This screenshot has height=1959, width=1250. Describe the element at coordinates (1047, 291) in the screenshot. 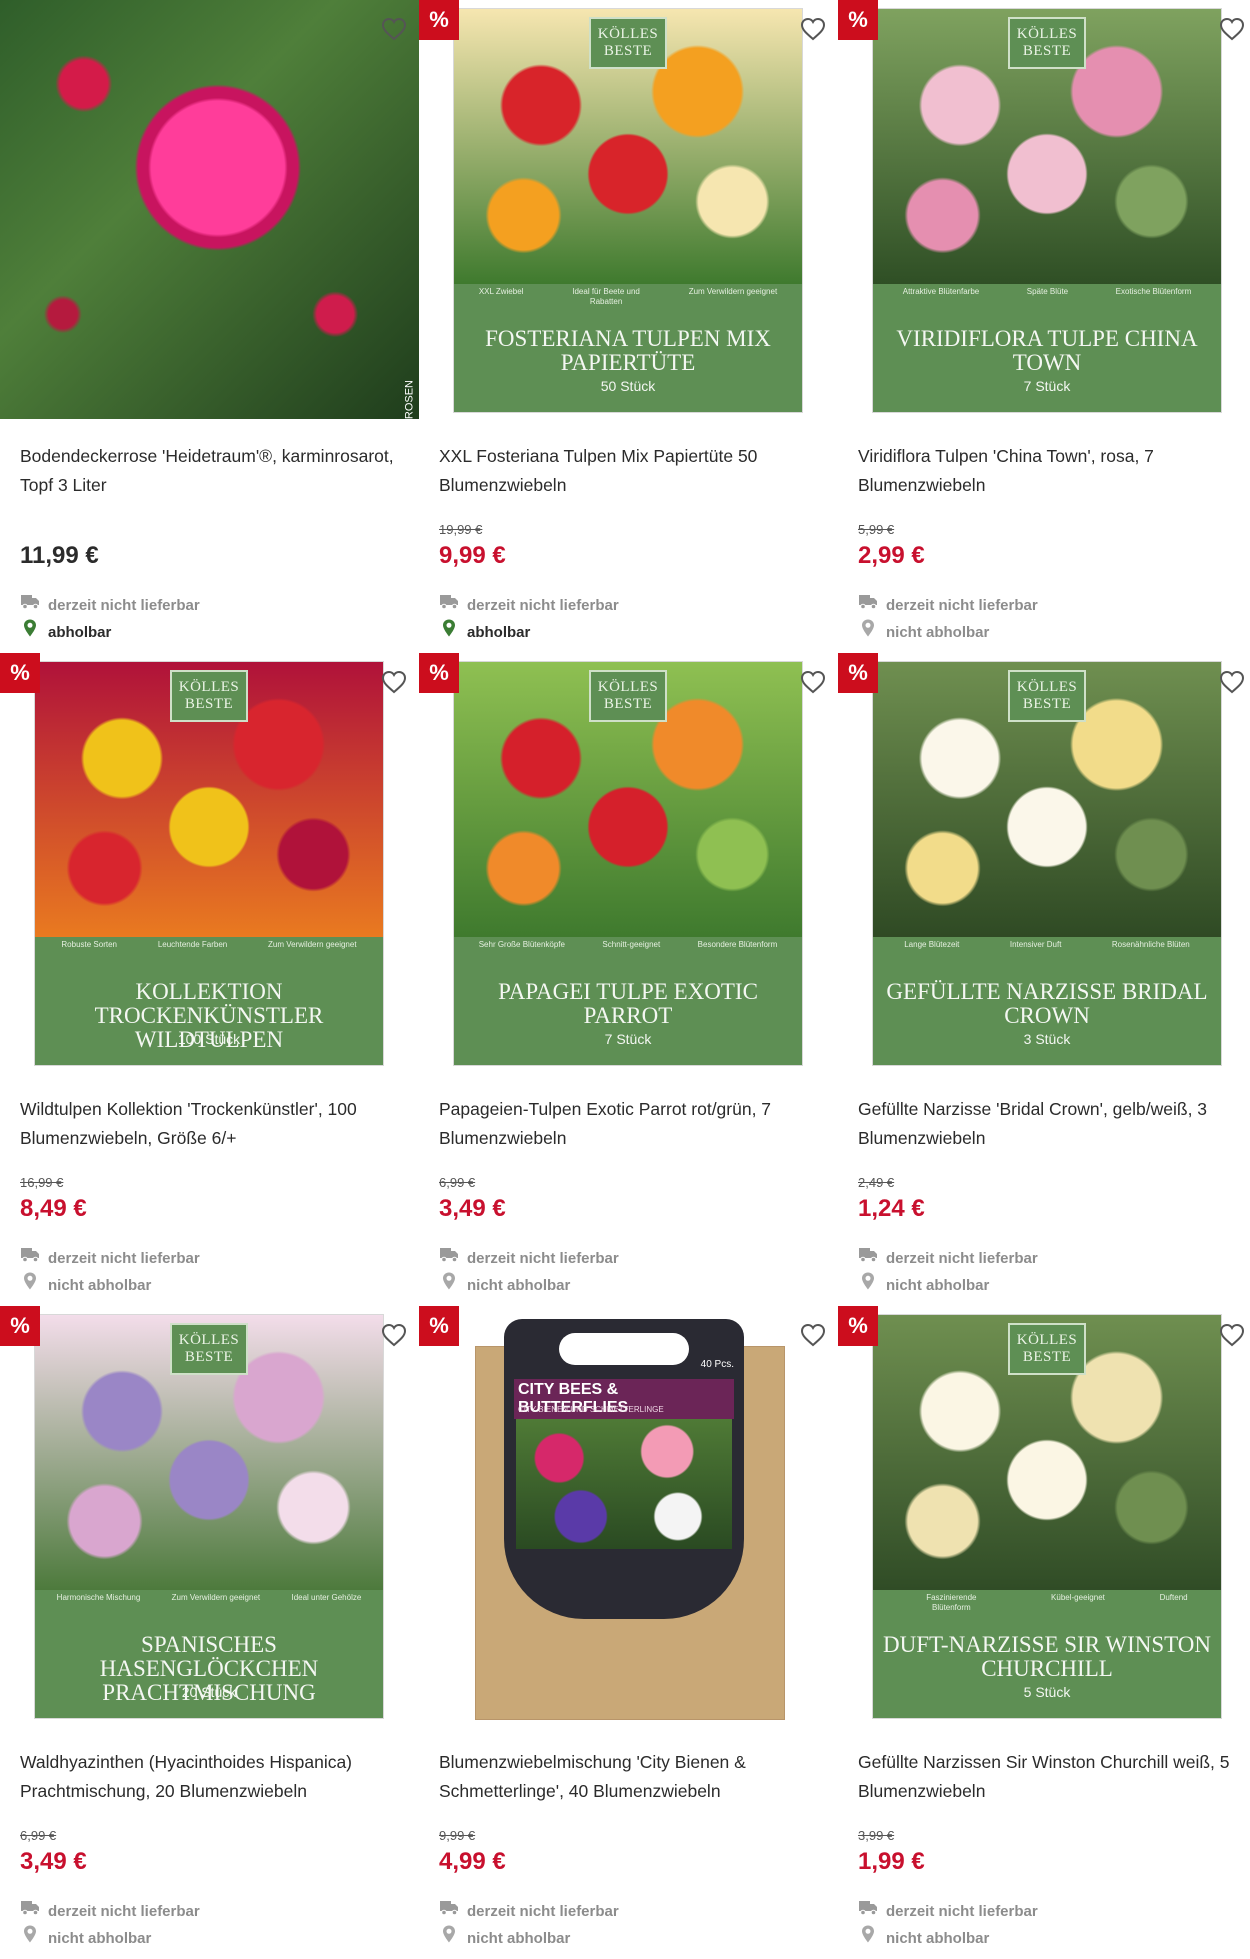

I see `package-feature: Späte Blüte` at that location.